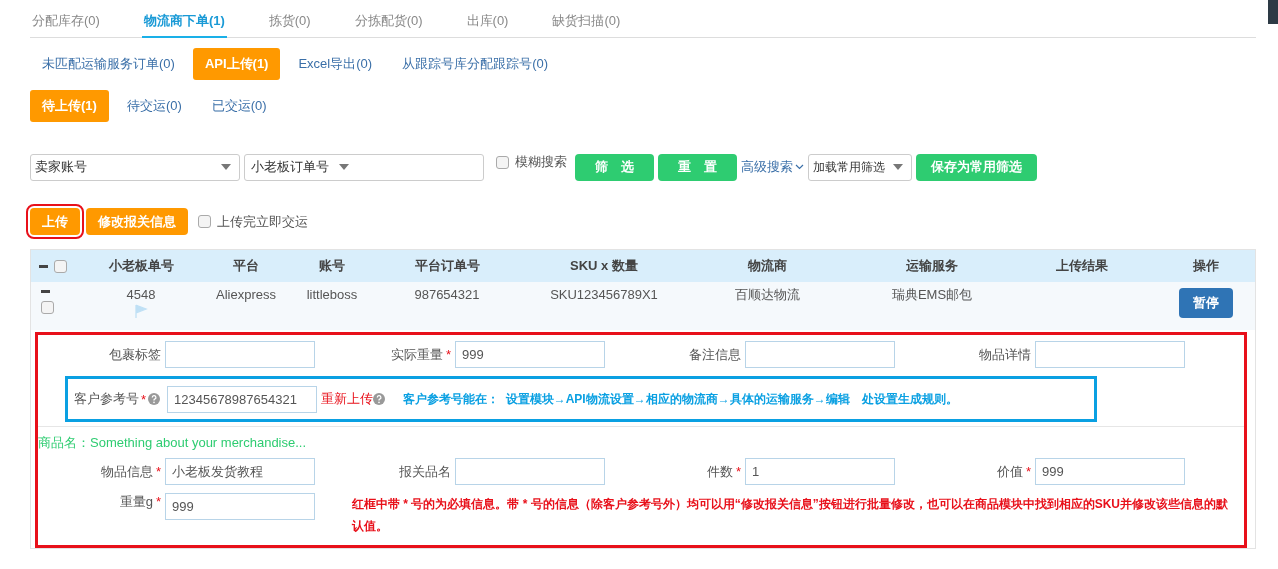 This screenshot has width=1278, height=569. What do you see at coordinates (420, 354) in the screenshot?
I see `field-label: 实际重量 *` at bounding box center [420, 354].